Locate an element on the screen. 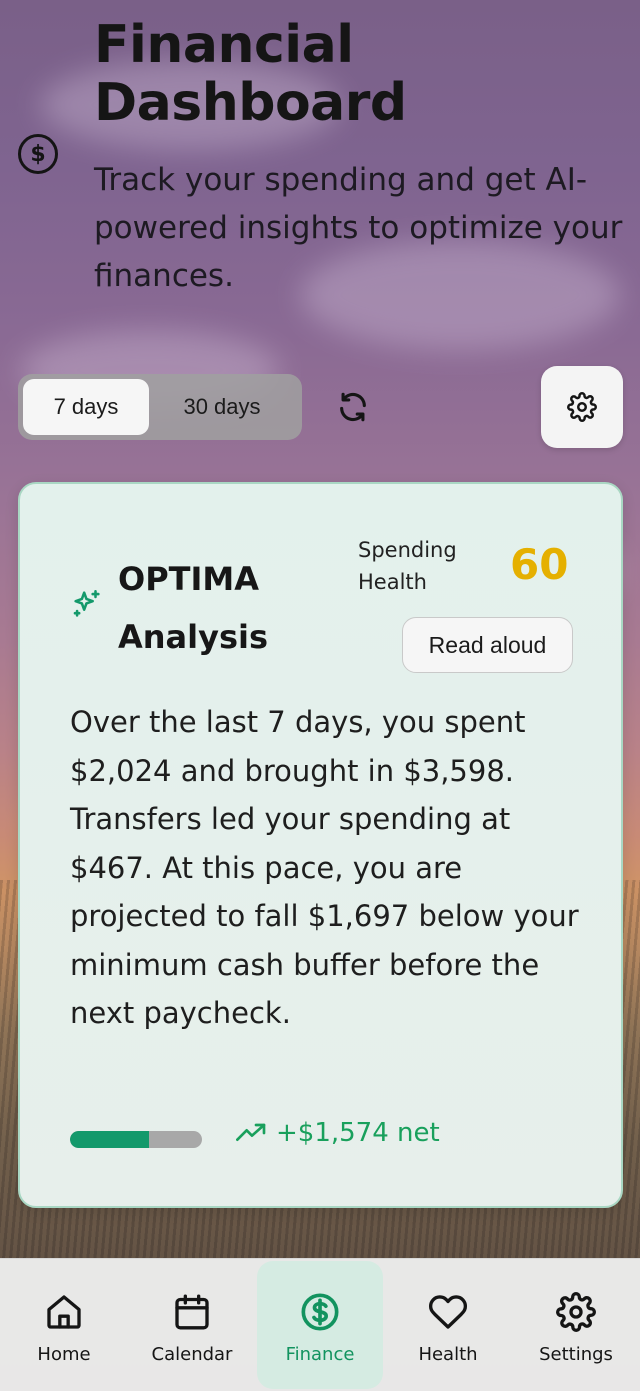 This screenshot has height=1391, width=640. dollar-circle-icon: $ is located at coordinates (38, 154).